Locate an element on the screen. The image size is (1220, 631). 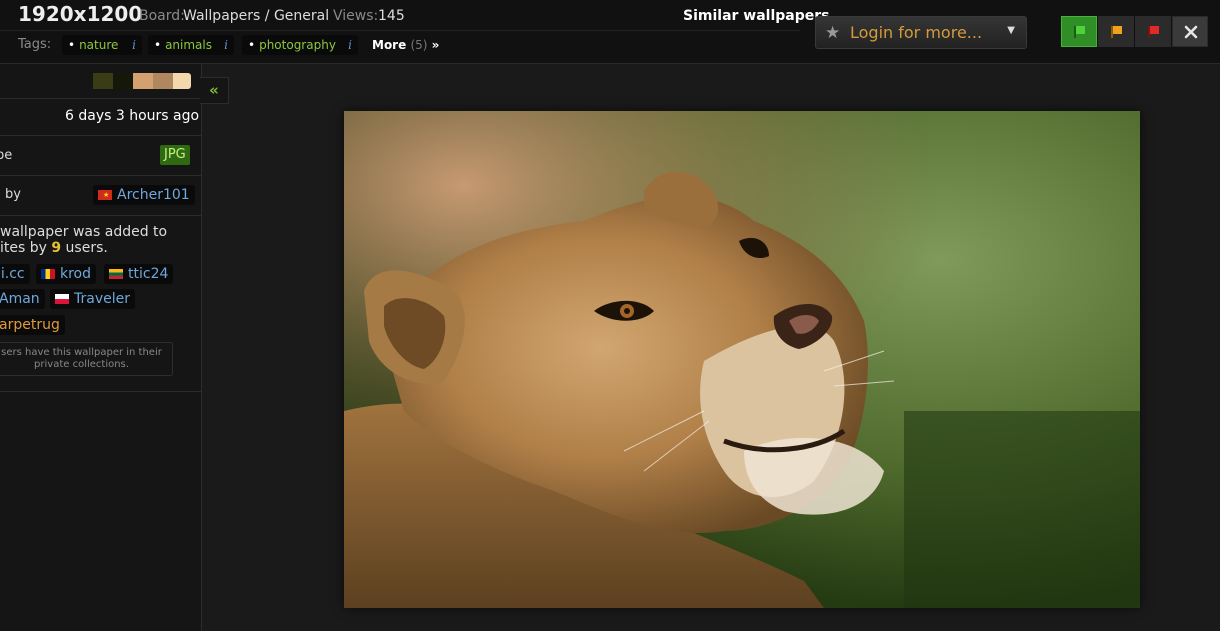
tag-photography: • photography i is located at coordinates (300, 45).